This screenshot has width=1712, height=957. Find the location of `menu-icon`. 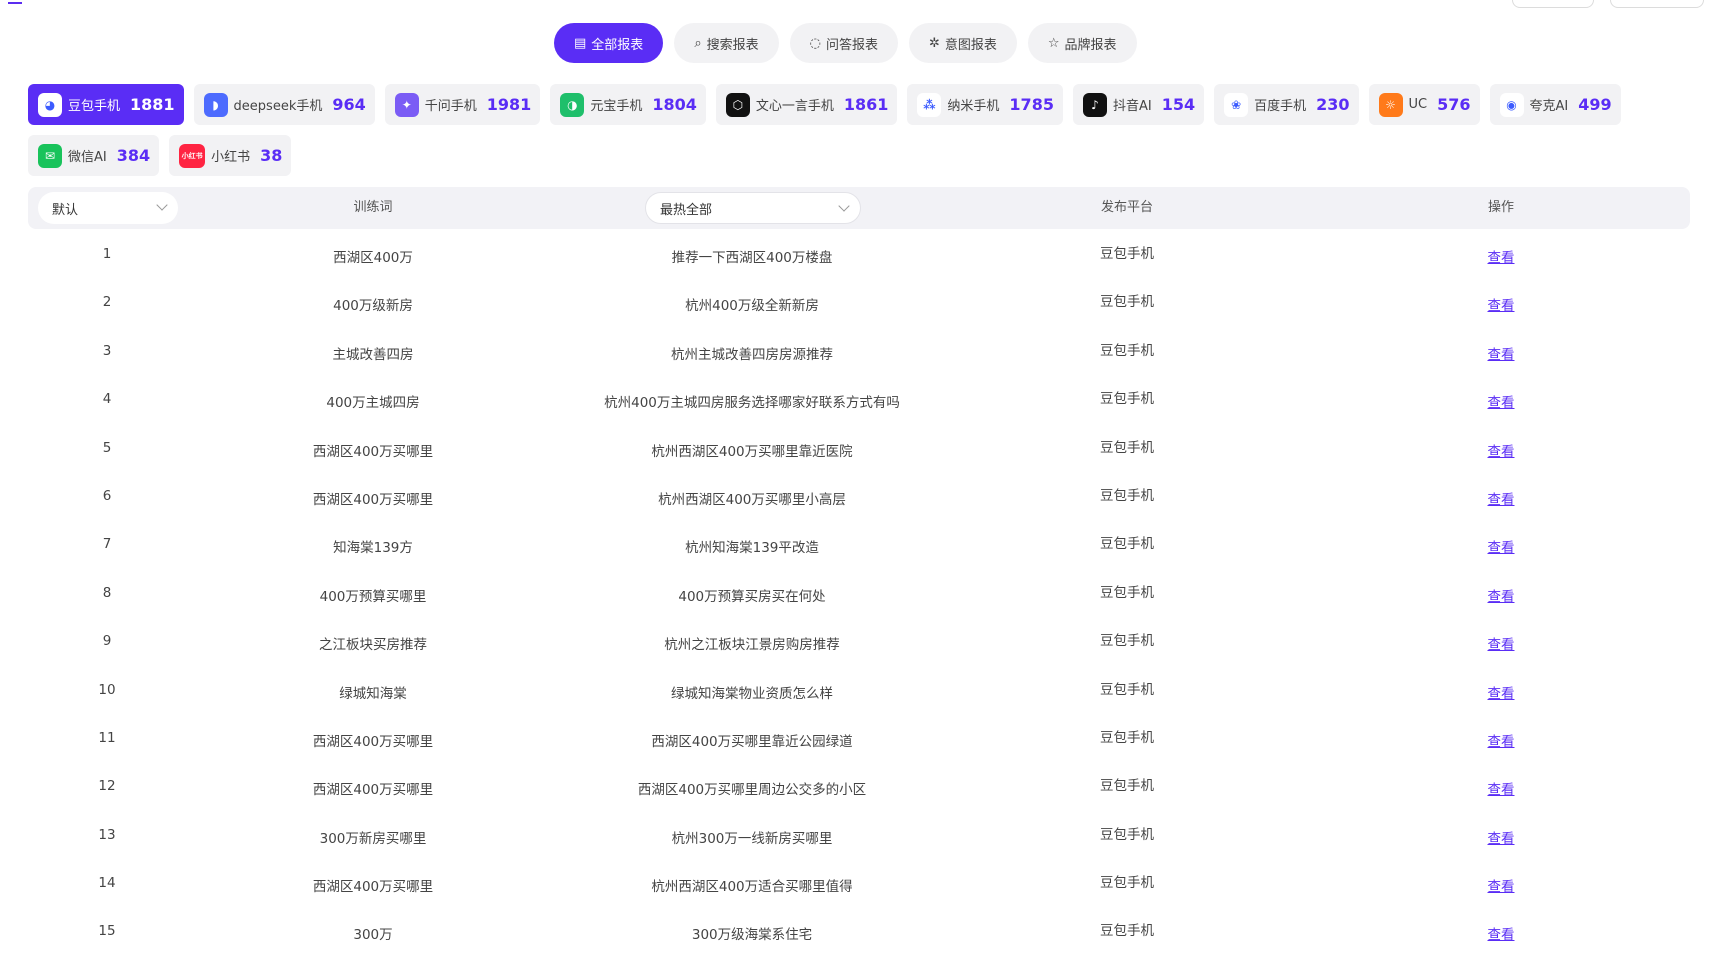

menu-icon is located at coordinates (15, 2).